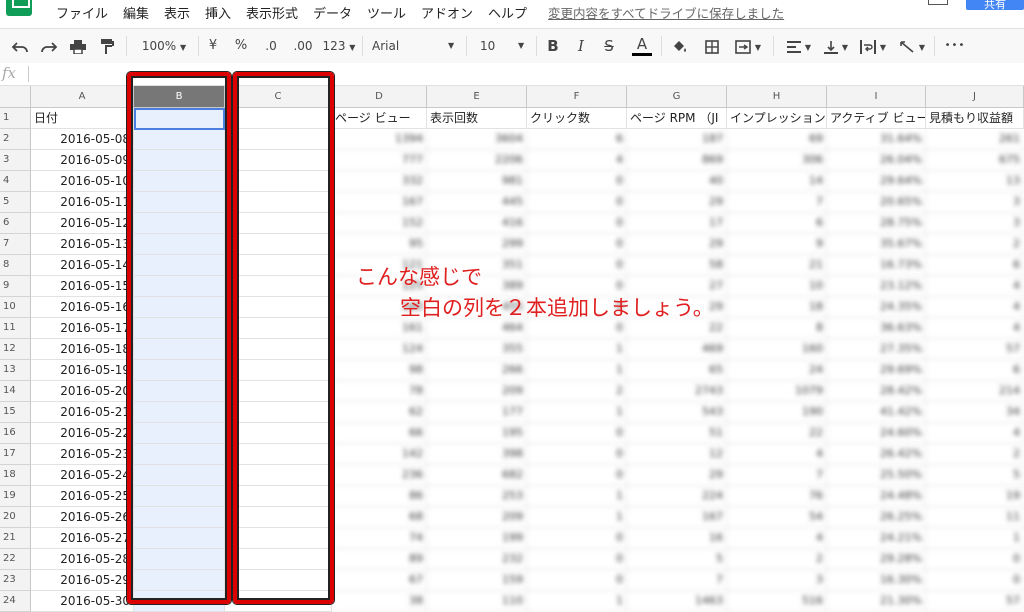 This screenshot has height=612, width=1024. I want to click on cell-g6: 17, so click(677, 223).